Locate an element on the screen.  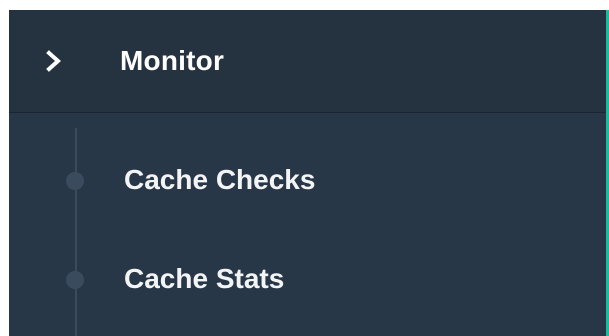
sidebar-item-label: Cache Checks is located at coordinates (220, 179).